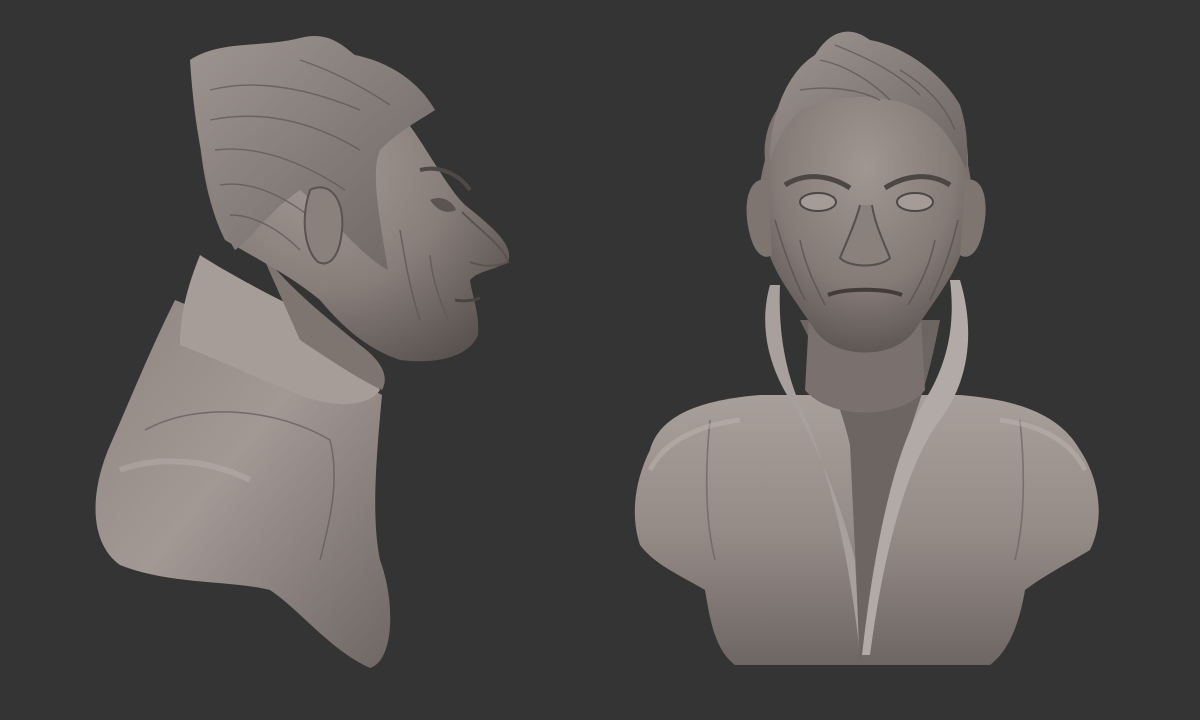 The image size is (1200, 720). What do you see at coordinates (915, 202) in the screenshot?
I see `front-eye-right` at bounding box center [915, 202].